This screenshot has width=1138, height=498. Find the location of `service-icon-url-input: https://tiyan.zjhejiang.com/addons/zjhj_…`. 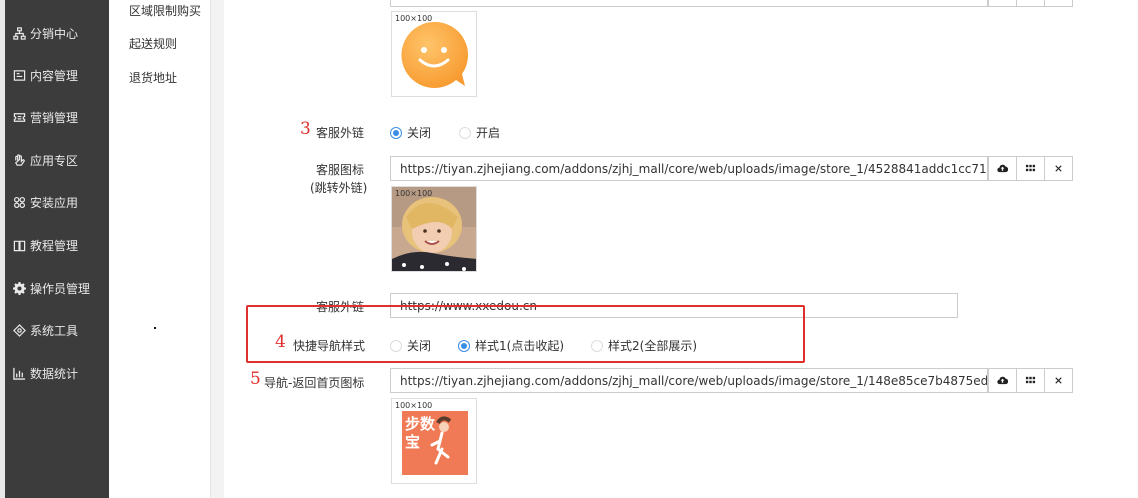

service-icon-url-input: https://tiyan.zjhejiang.com/addons/zjhj_… is located at coordinates (689, 168).